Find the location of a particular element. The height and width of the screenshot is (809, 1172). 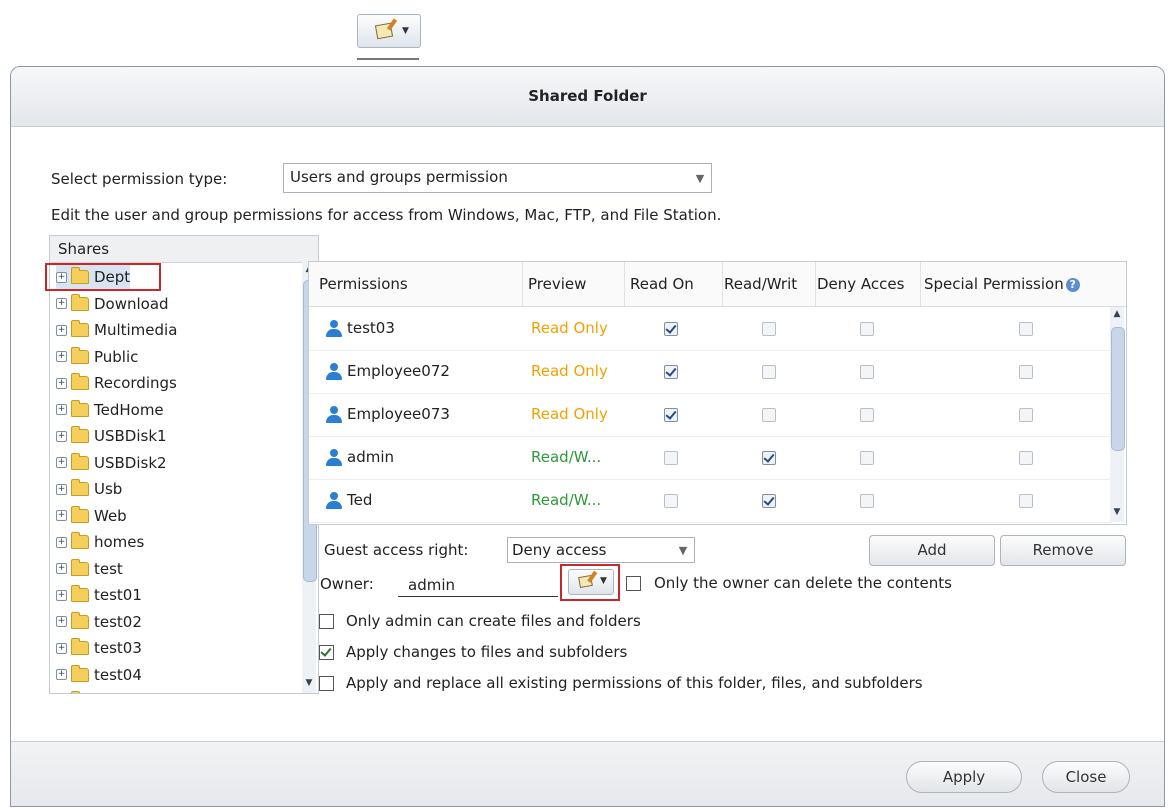

share-label: test01 is located at coordinates (118, 595).